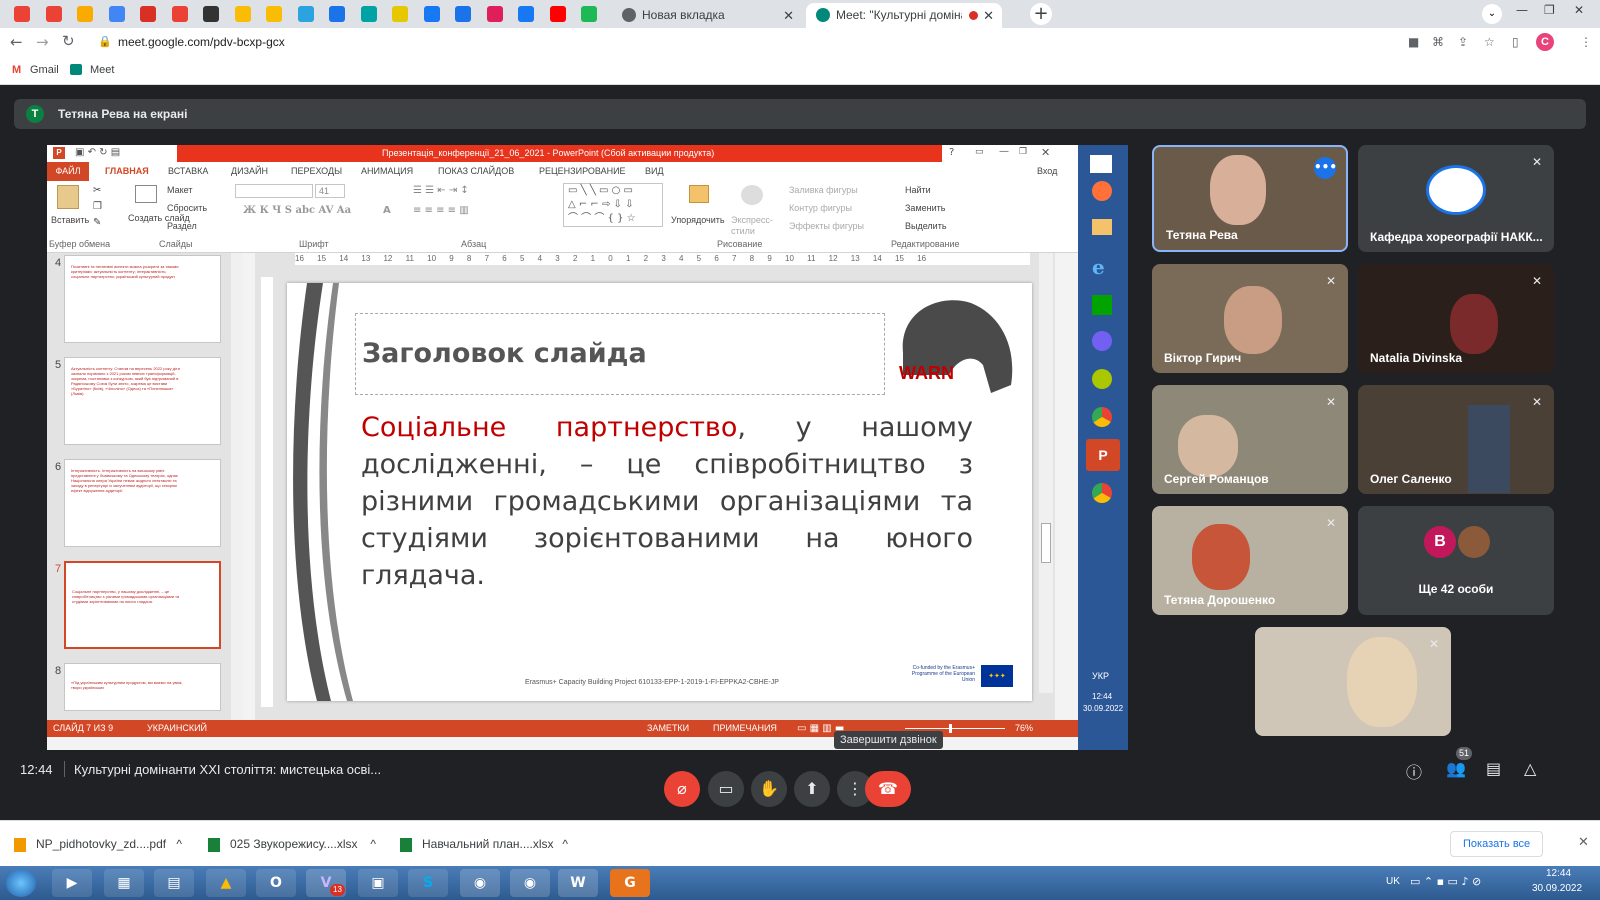 The image size is (1600, 900). I want to click on tab-file: ФАЙЛ, so click(68, 171).